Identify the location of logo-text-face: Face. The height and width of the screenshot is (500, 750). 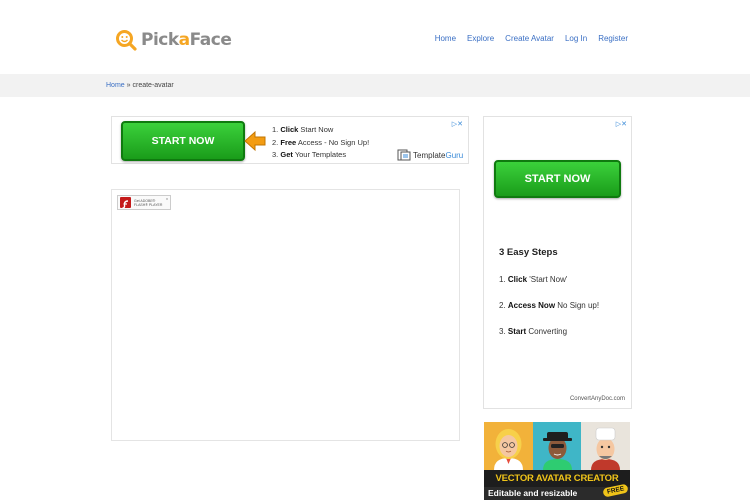
(210, 40).